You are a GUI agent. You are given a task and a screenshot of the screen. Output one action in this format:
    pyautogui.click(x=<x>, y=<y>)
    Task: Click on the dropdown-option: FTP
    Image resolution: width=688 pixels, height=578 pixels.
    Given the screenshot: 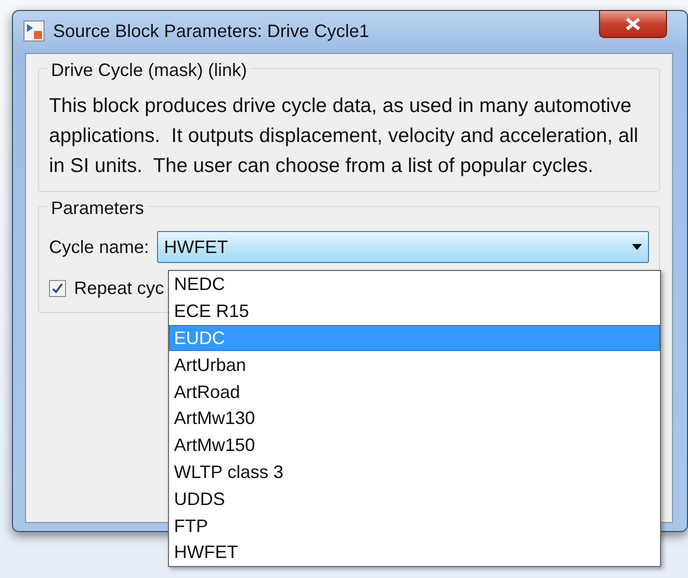 What is the action you would take?
    pyautogui.click(x=414, y=525)
    